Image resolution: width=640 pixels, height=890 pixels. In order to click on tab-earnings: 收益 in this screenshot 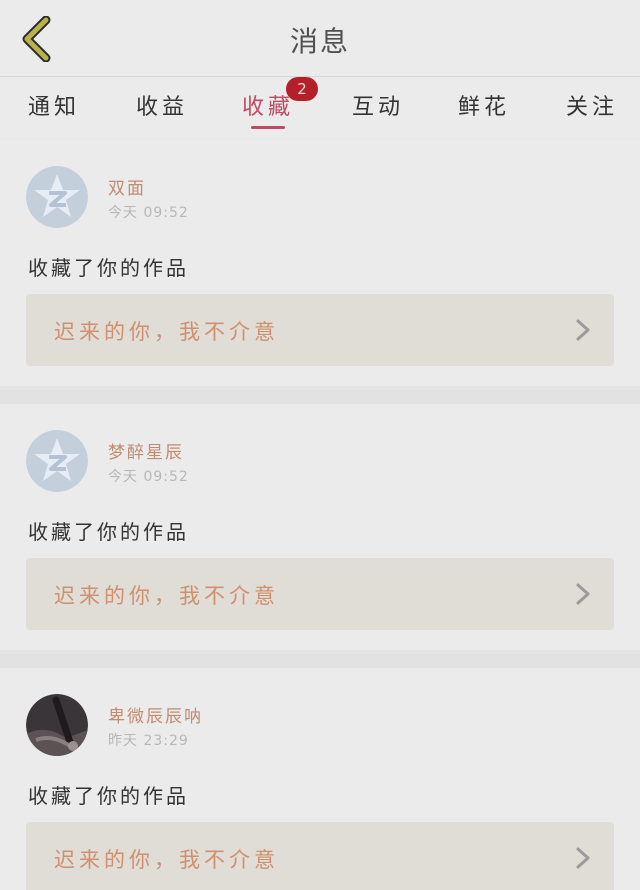, I will do `click(162, 111)`.